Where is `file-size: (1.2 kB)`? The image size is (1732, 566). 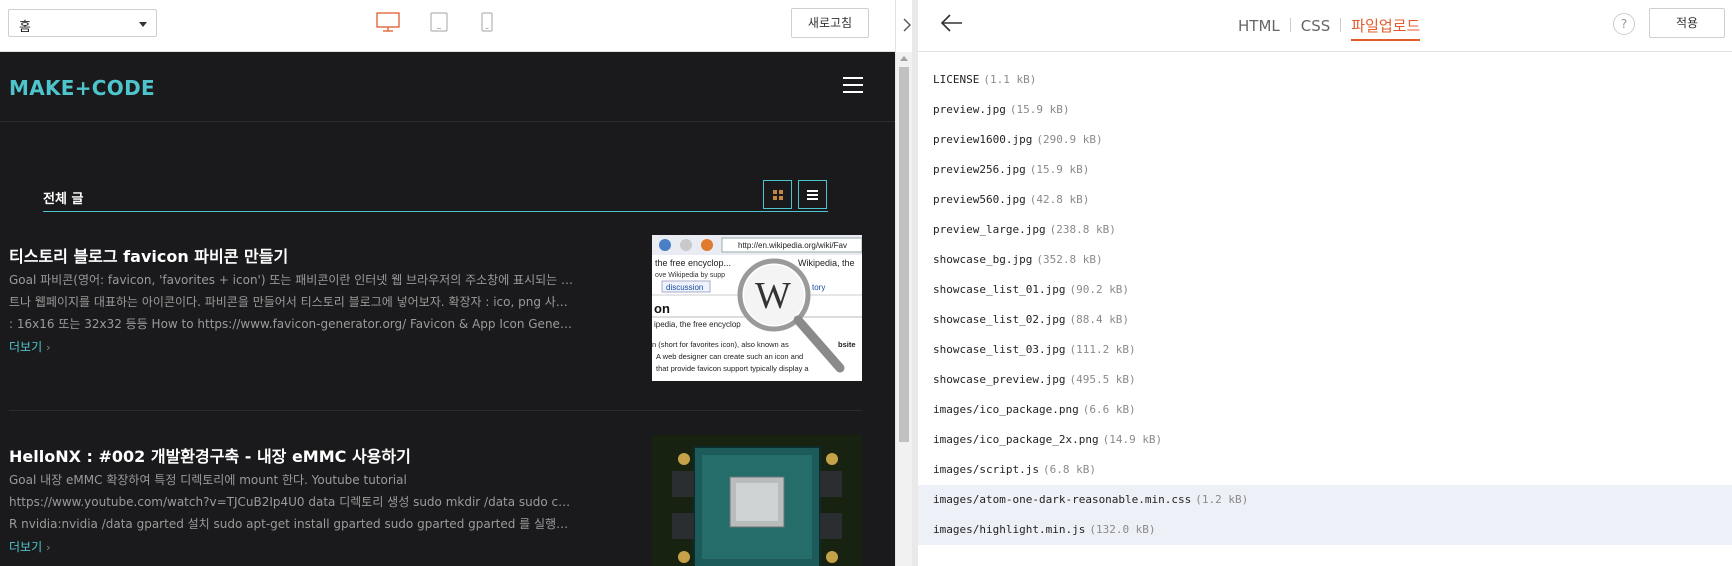 file-size: (1.2 kB) is located at coordinates (1222, 499).